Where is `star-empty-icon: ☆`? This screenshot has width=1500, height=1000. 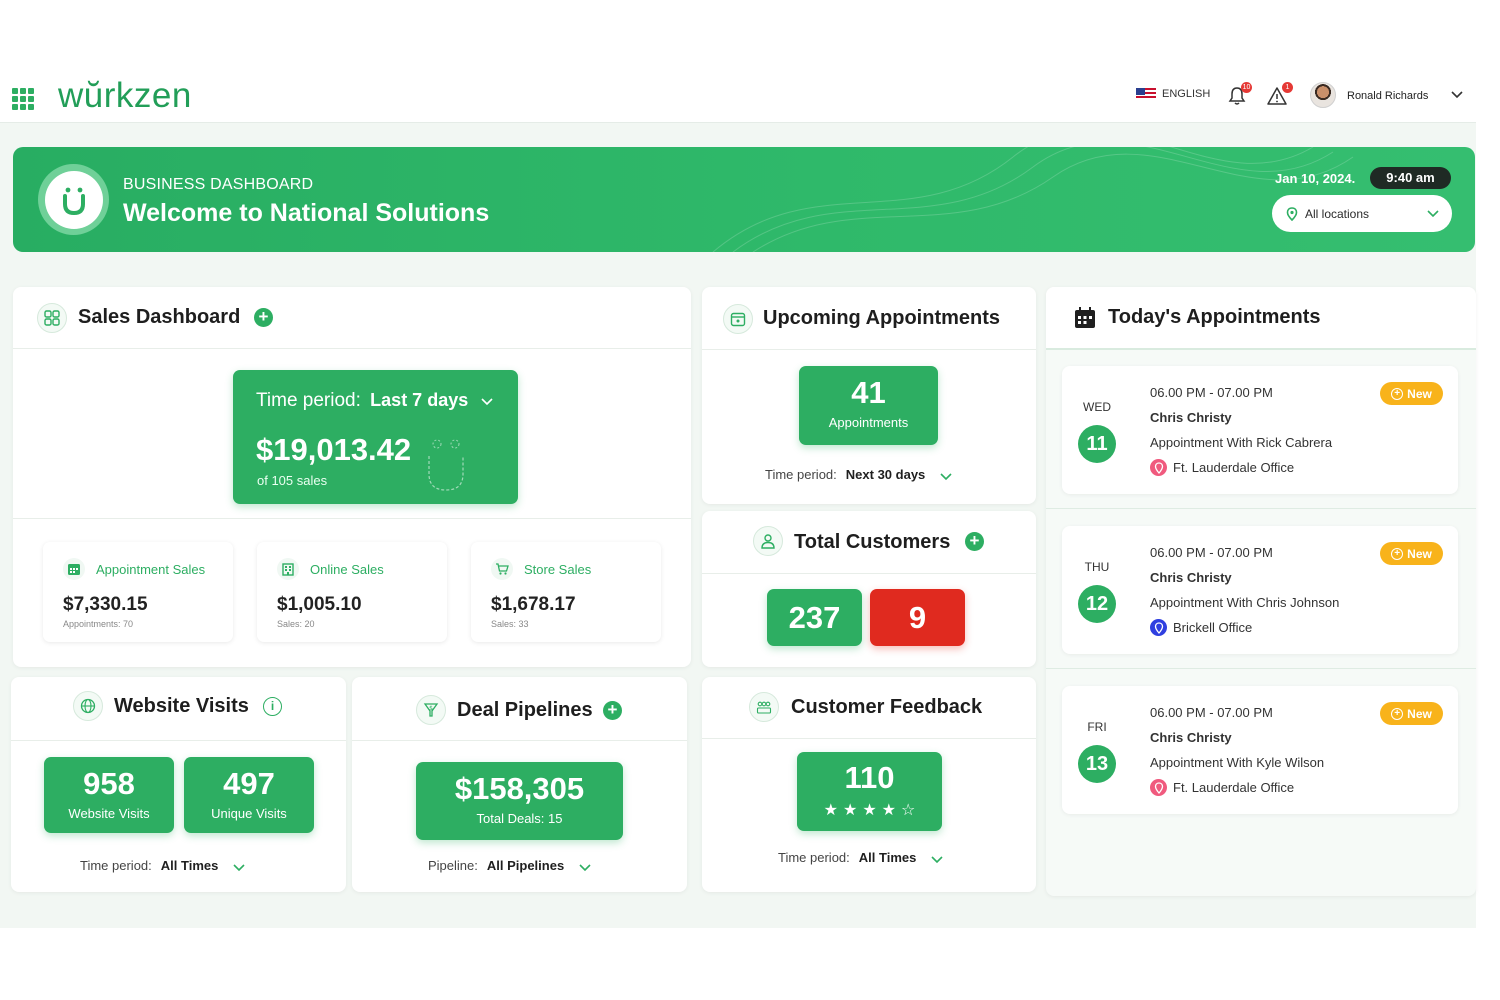 star-empty-icon: ☆ is located at coordinates (908, 810).